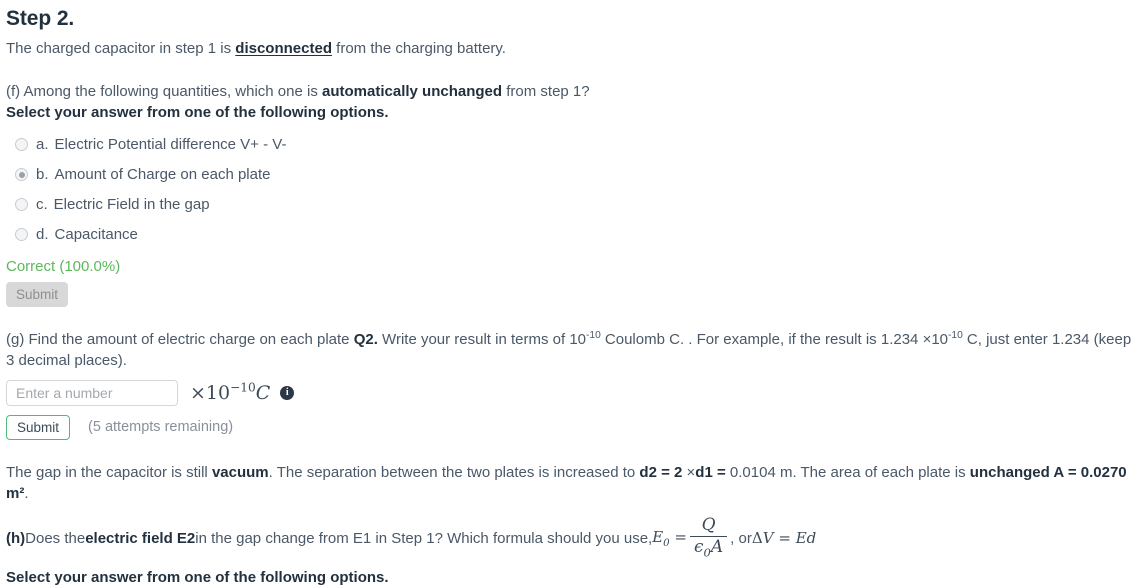 The width and height of the screenshot is (1144, 588). Describe the element at coordinates (162, 175) in the screenshot. I see `option-label-b: Amount of Charge on each plate` at that location.